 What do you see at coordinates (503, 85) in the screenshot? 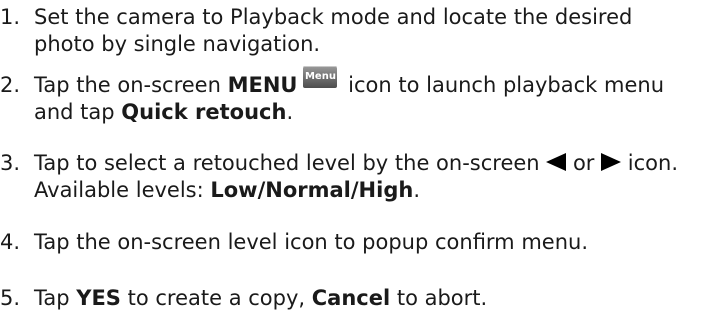
I see `step-2-text-post: icon to launch playback menu` at bounding box center [503, 85].